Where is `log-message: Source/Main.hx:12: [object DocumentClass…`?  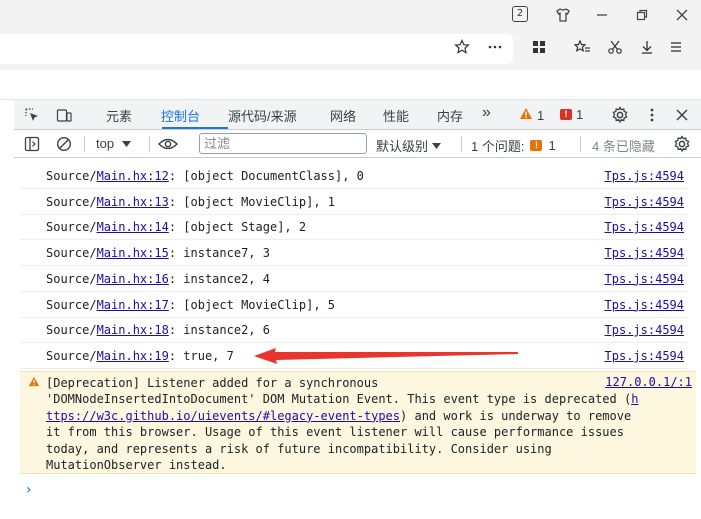
log-message: Source/Main.hx:12: [object DocumentClass… is located at coordinates (205, 176).